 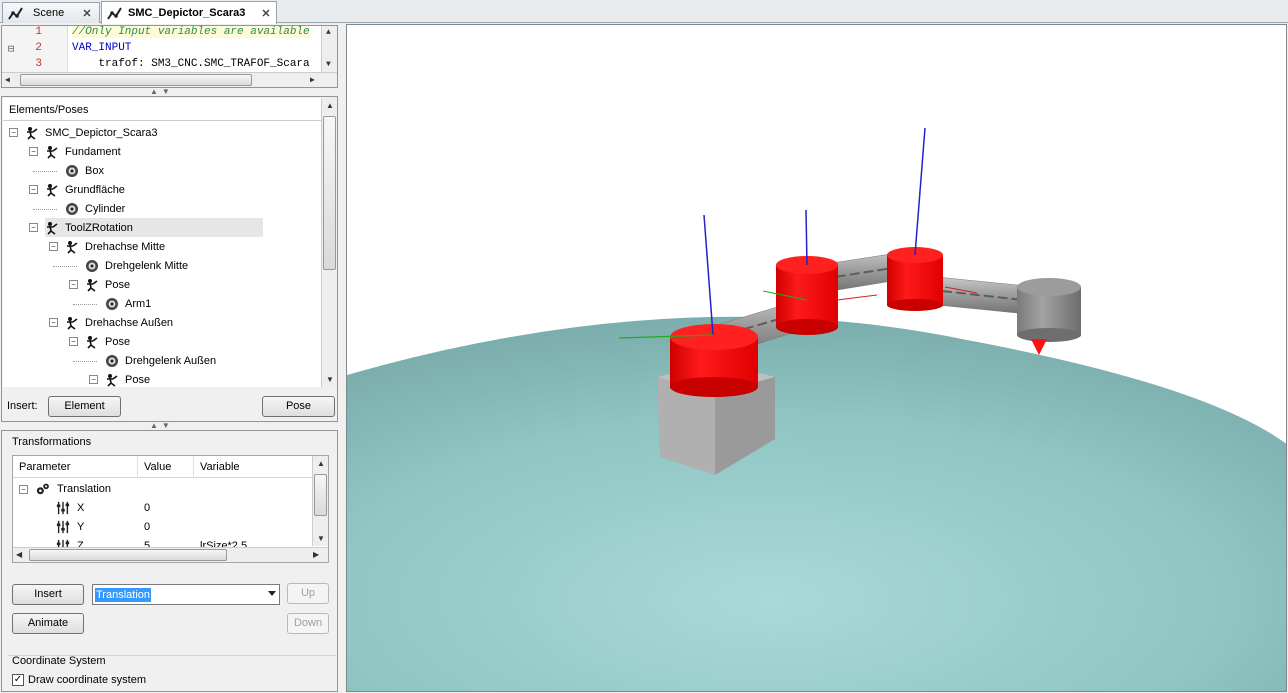 I want to click on code-line: trafof: SM3_CNC.SMC_TRAFOF_Scara, so click(x=191, y=64).